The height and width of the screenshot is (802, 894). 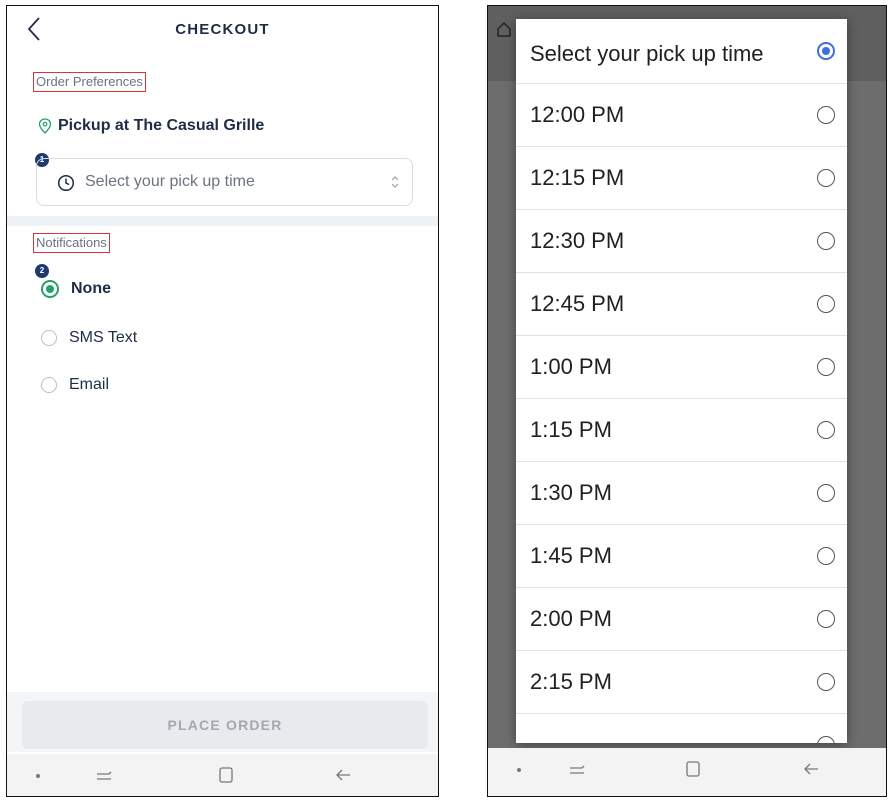 What do you see at coordinates (89, 82) in the screenshot?
I see `order-preferences-label: Order Preferences` at bounding box center [89, 82].